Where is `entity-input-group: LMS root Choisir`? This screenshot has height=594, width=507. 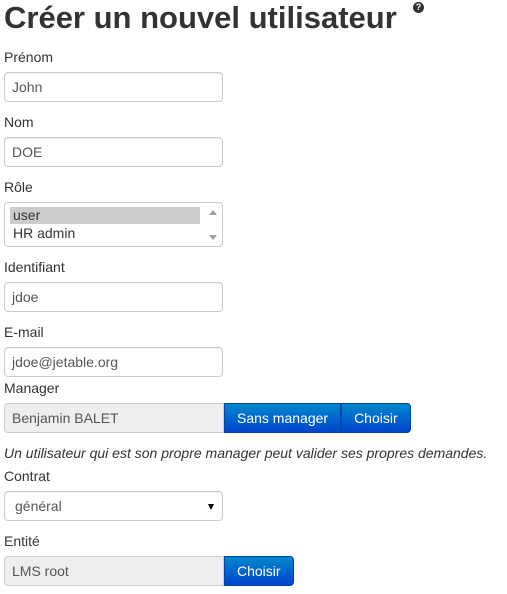 entity-input-group: LMS root Choisir is located at coordinates (149, 571).